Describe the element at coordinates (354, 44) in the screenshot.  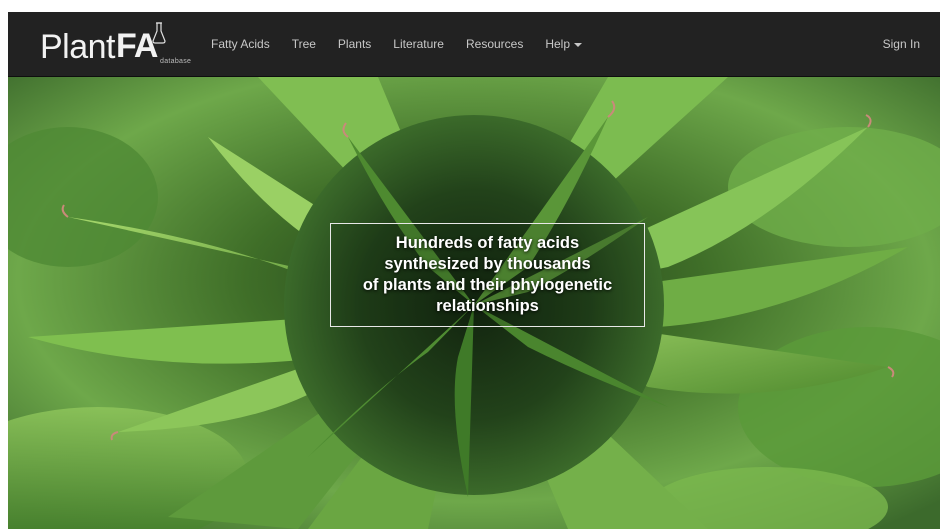
I see `nav-plants: Plants` at that location.